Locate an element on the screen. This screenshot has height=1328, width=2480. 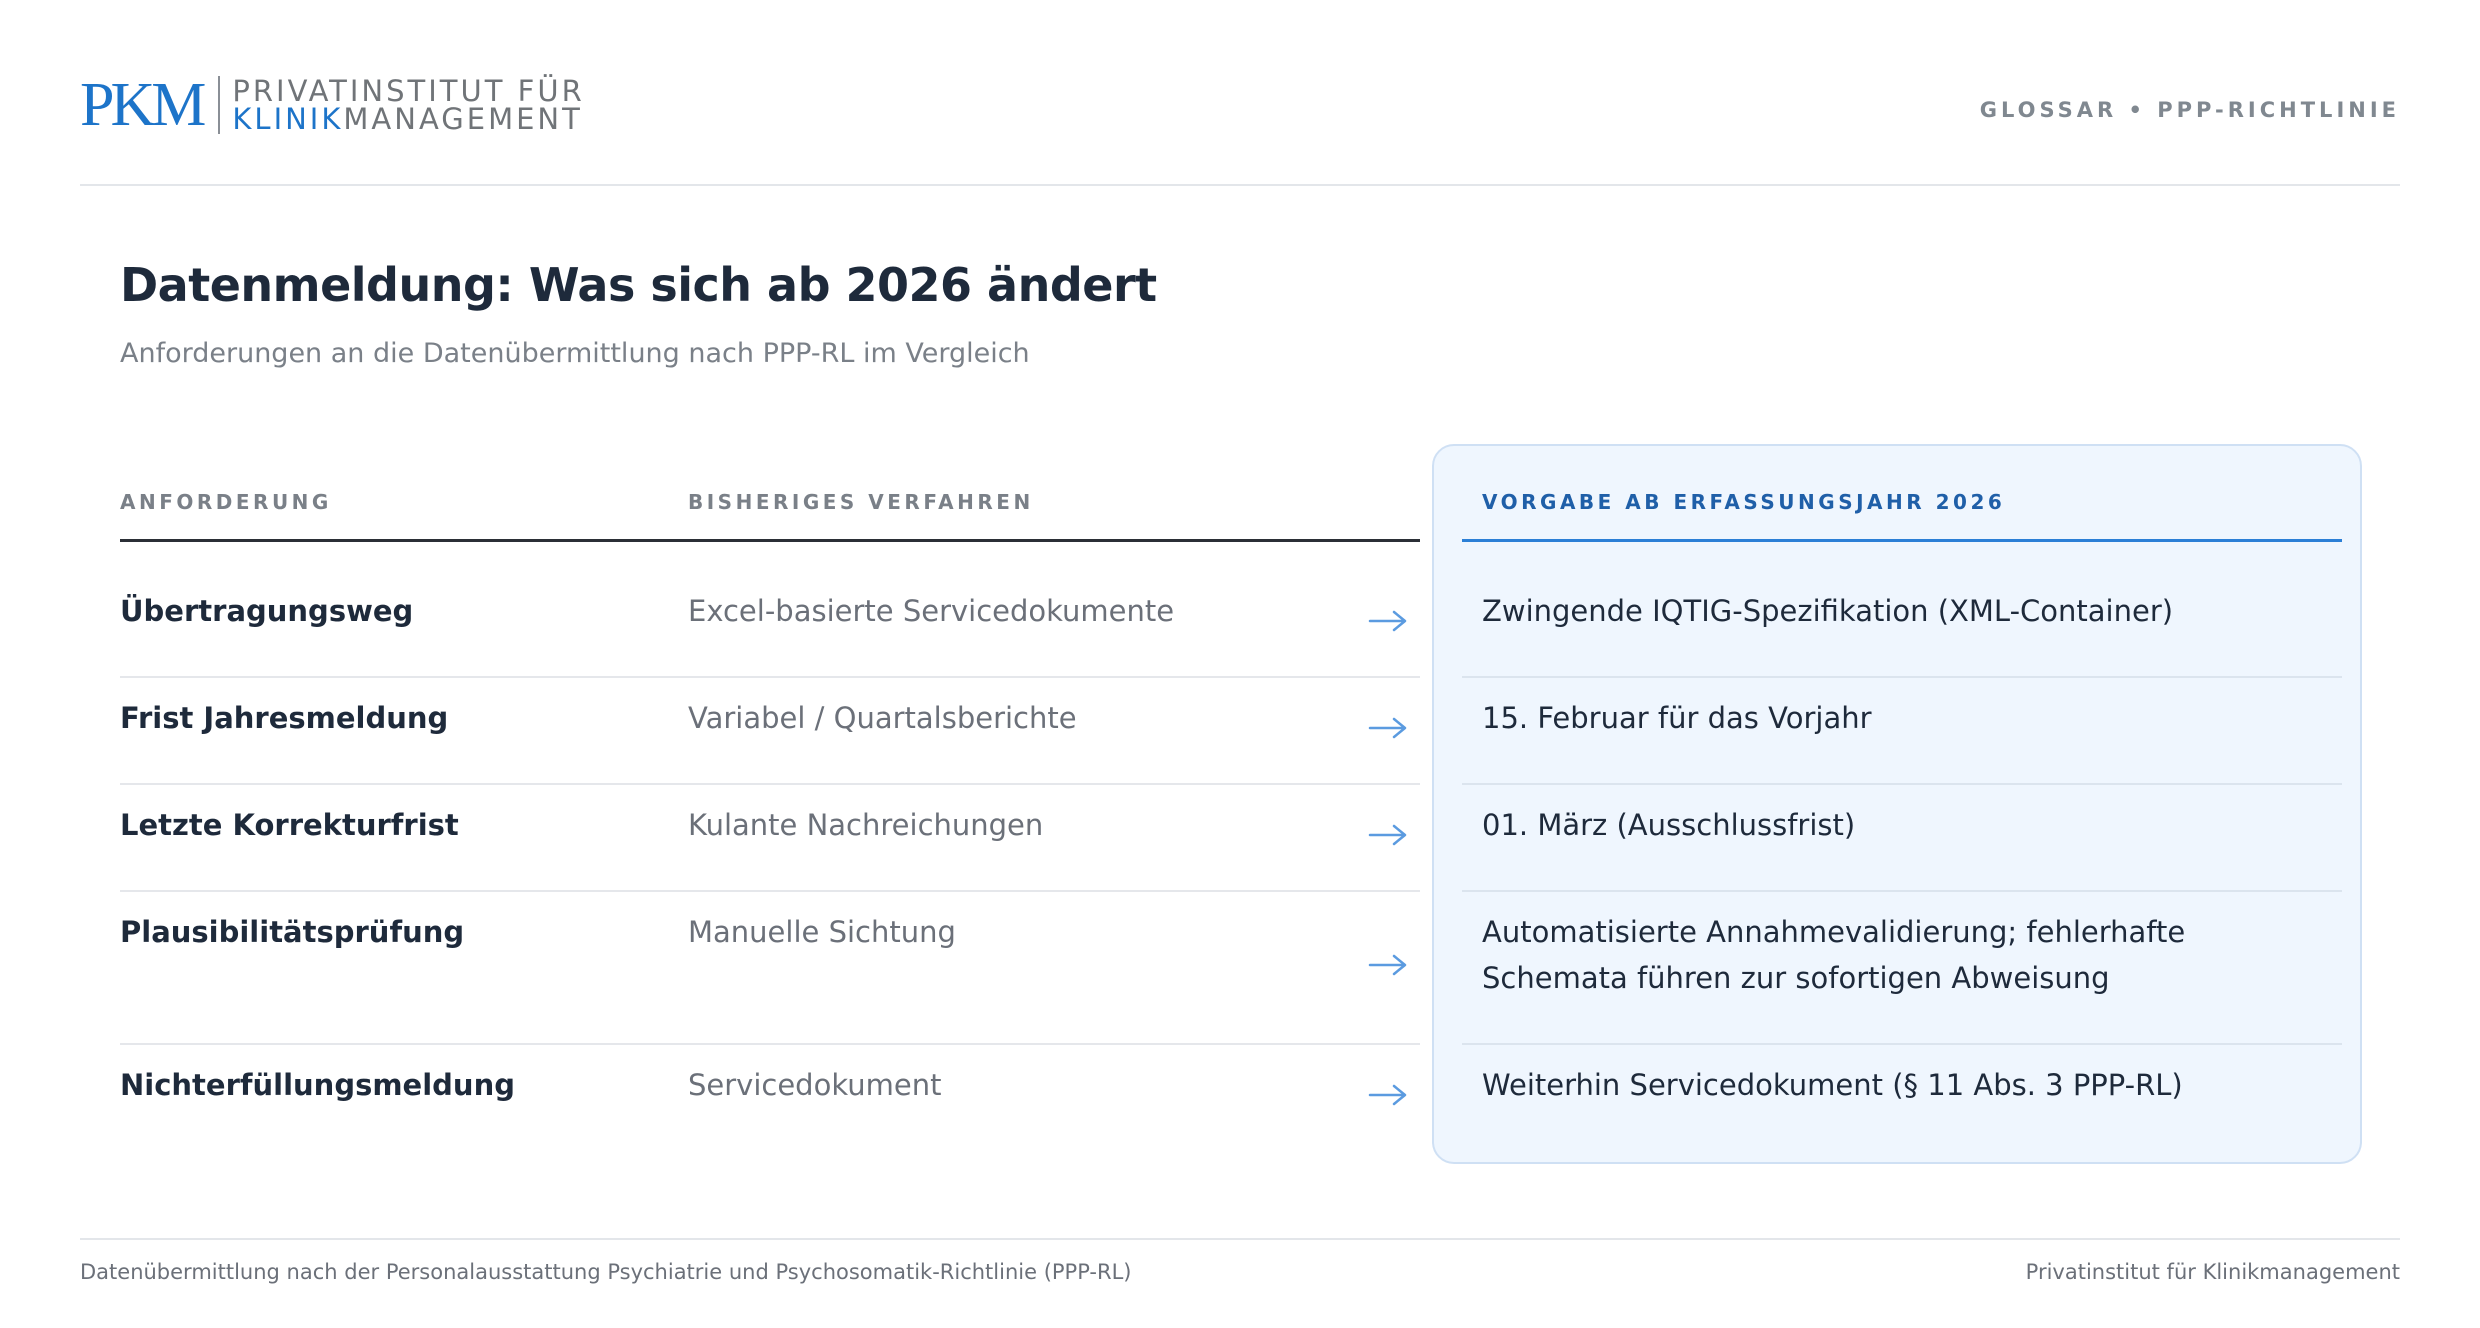
logo-wordmark: PRIVATINSTITUT FÜR KLINIKMANAGEMENT is located at coordinates (408, 105).